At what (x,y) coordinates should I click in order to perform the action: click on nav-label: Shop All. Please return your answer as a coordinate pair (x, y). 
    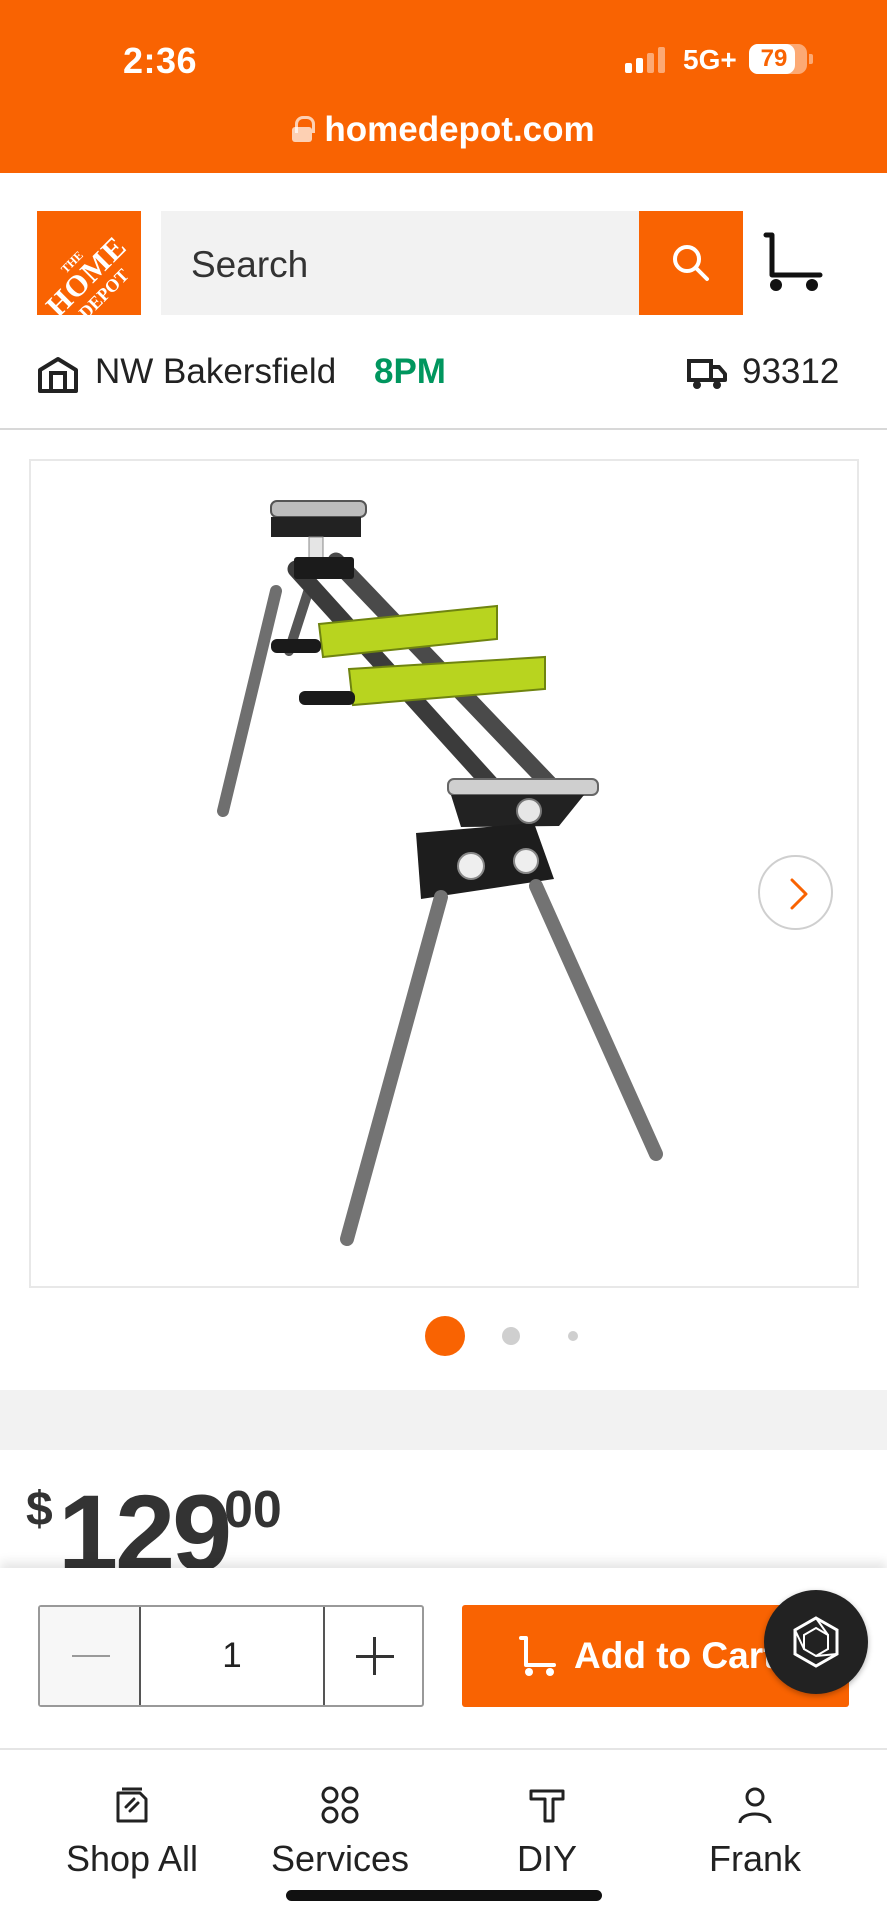
    Looking at the image, I should click on (132, 1858).